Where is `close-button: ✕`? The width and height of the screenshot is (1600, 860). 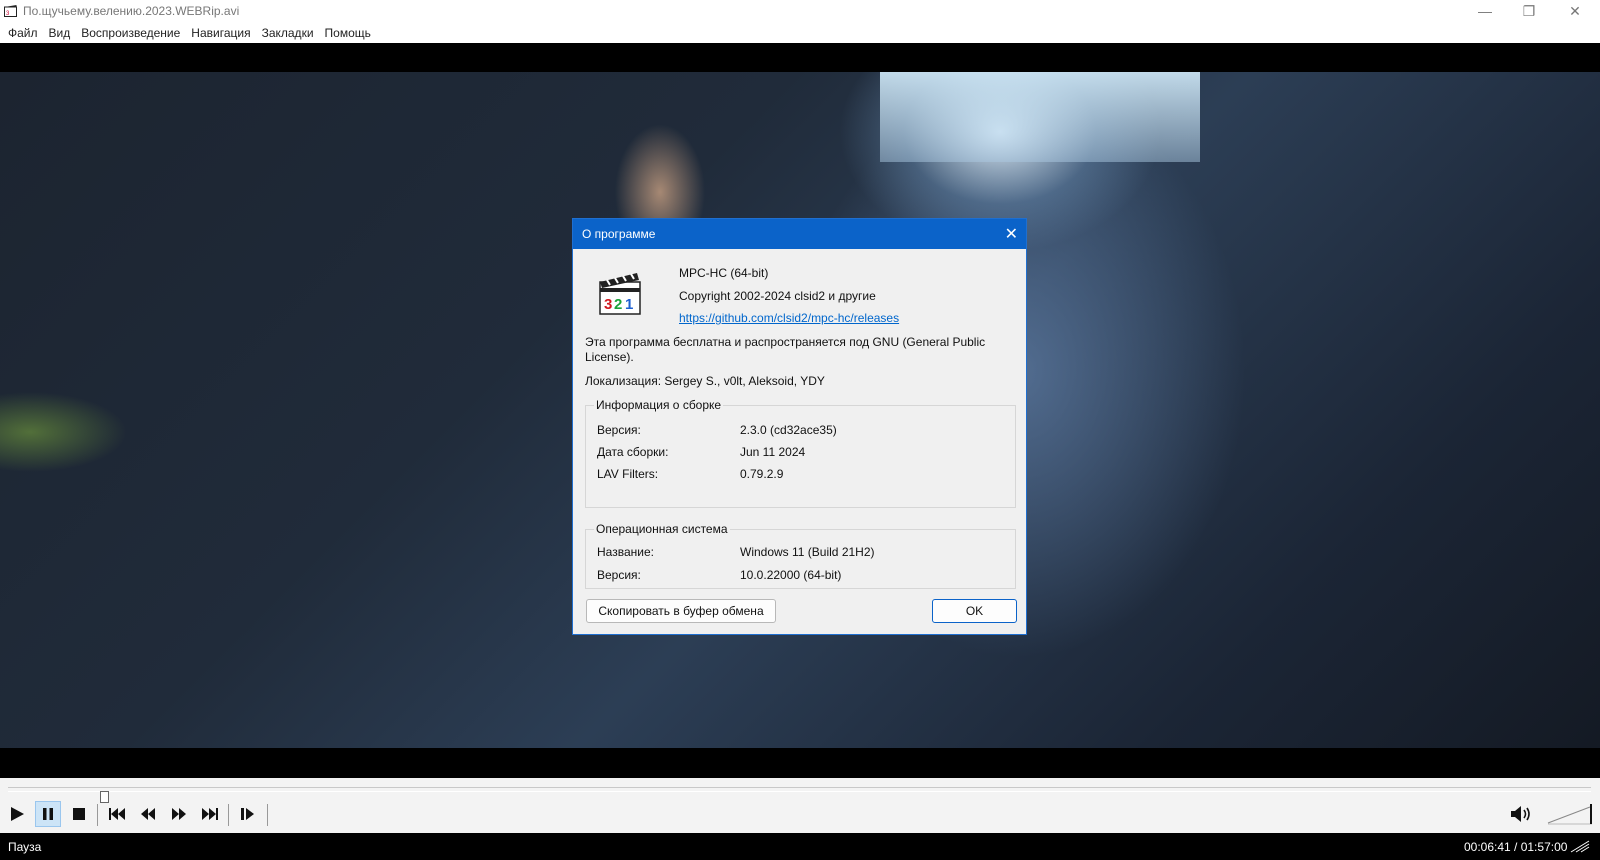
close-button: ✕ is located at coordinates (1575, 11).